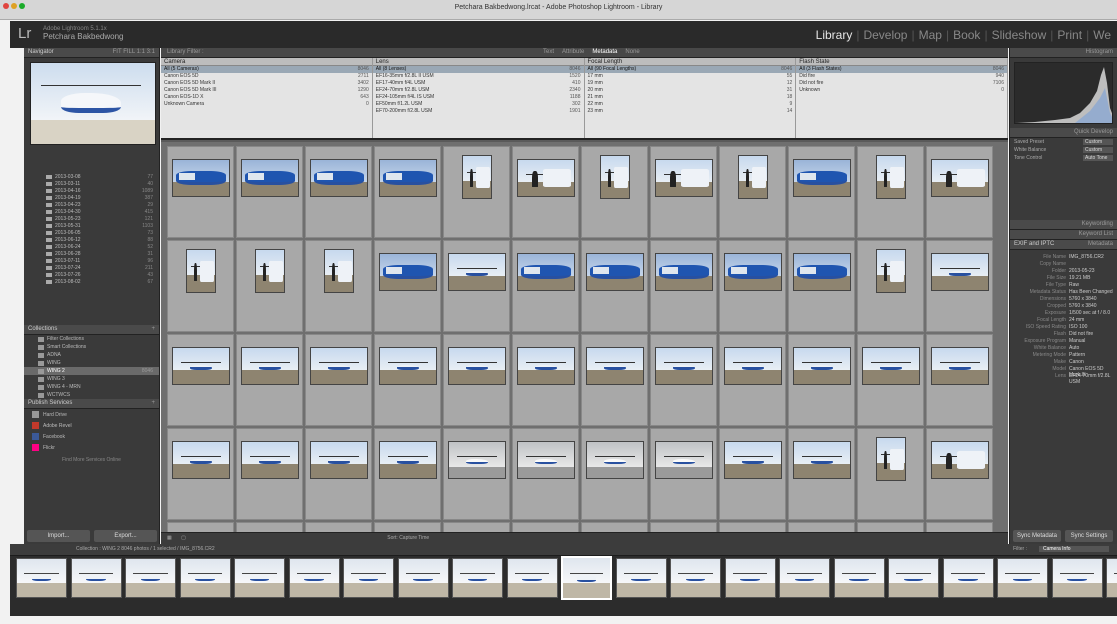 The width and height of the screenshot is (1117, 624). What do you see at coordinates (266, 62) in the screenshot?
I see `metadata-column-header: Camera` at bounding box center [266, 62].